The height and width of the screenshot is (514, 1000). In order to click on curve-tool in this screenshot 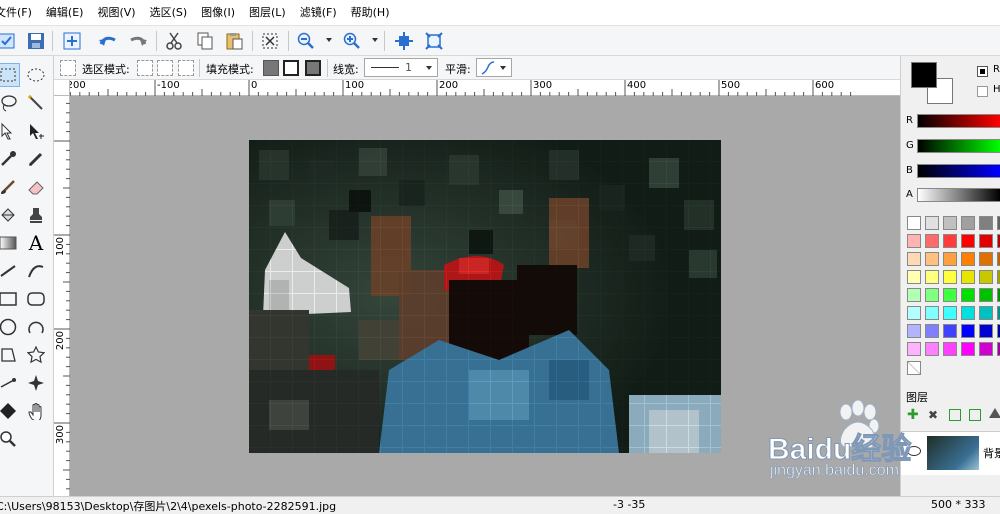, I will do `click(36, 271)`.